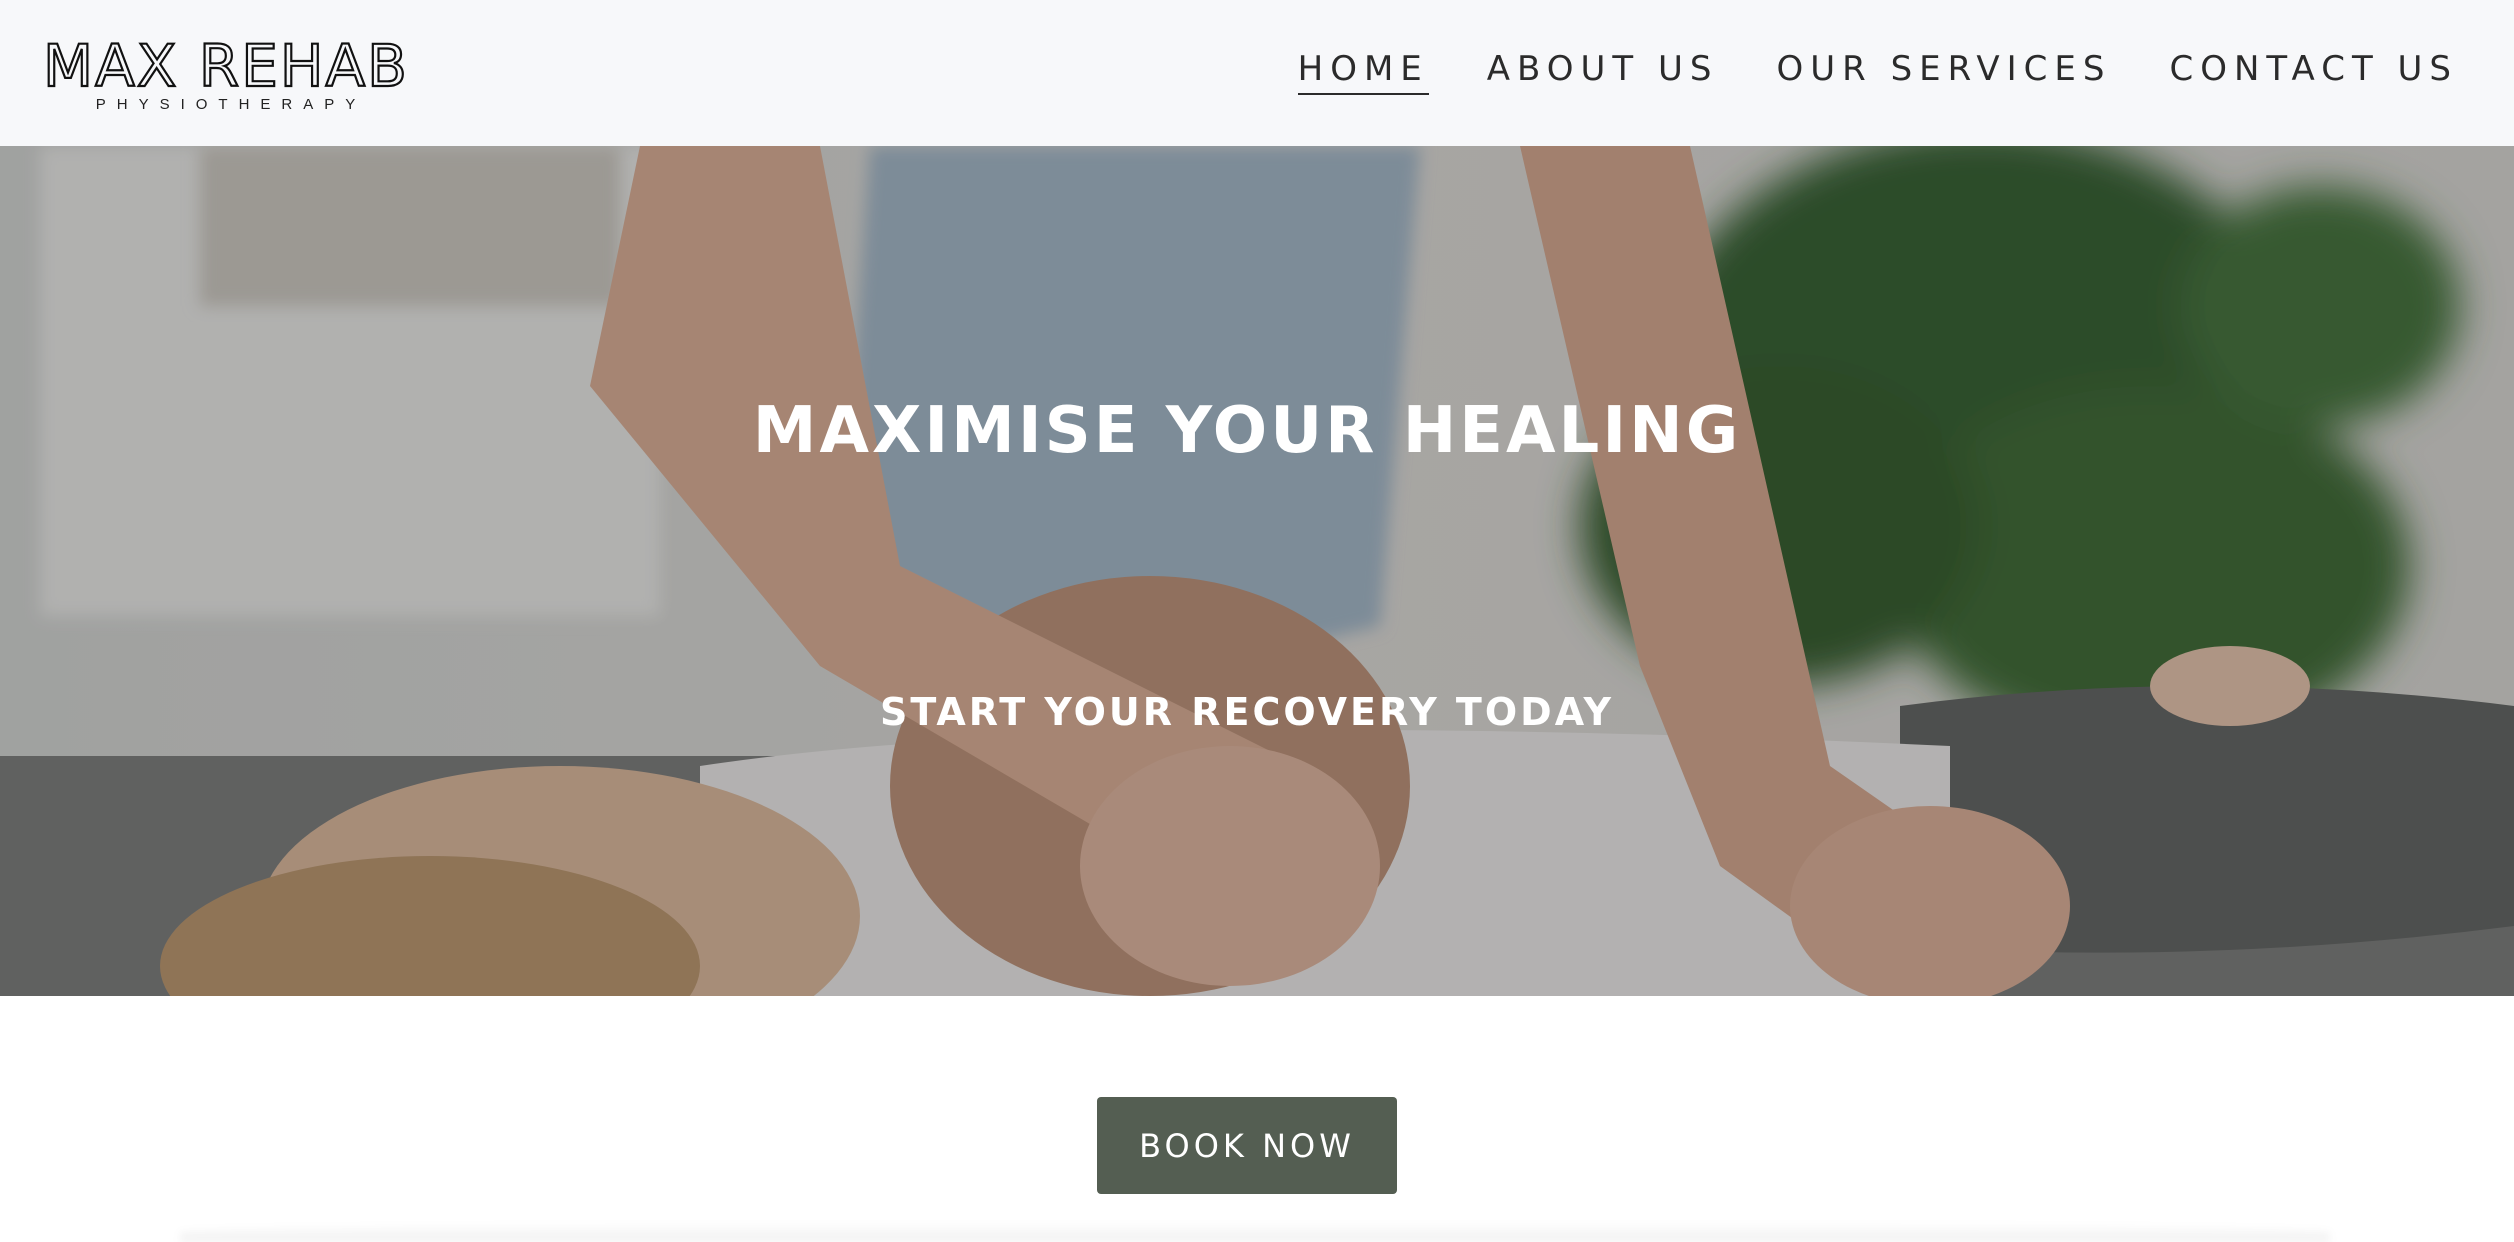 The height and width of the screenshot is (1242, 2514). What do you see at coordinates (1943, 72) in the screenshot?
I see `nav-our-services: OUR SERVICES` at bounding box center [1943, 72].